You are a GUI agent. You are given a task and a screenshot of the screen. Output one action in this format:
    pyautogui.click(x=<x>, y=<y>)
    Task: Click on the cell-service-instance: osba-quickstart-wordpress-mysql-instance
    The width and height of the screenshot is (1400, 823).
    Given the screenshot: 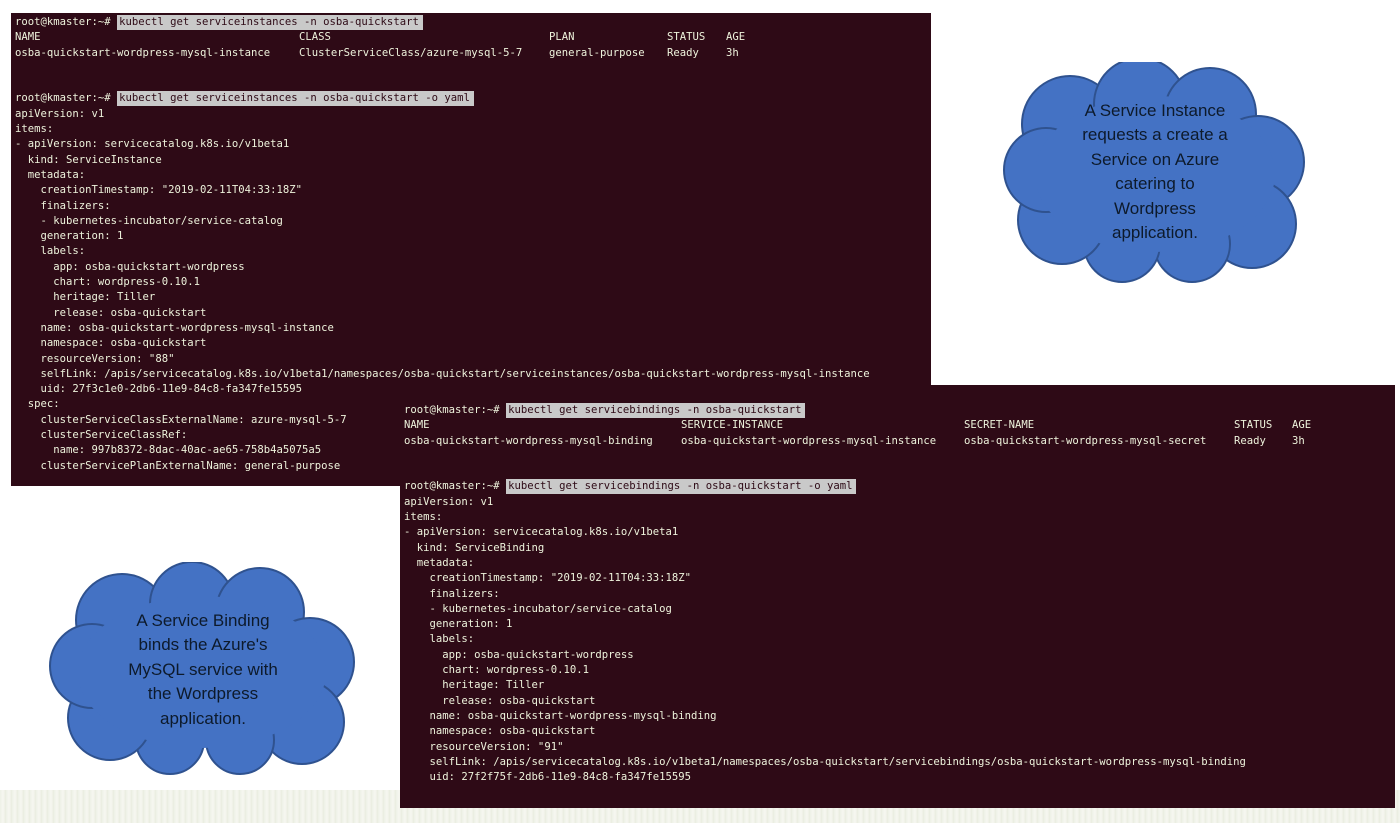 What is the action you would take?
    pyautogui.click(x=809, y=440)
    